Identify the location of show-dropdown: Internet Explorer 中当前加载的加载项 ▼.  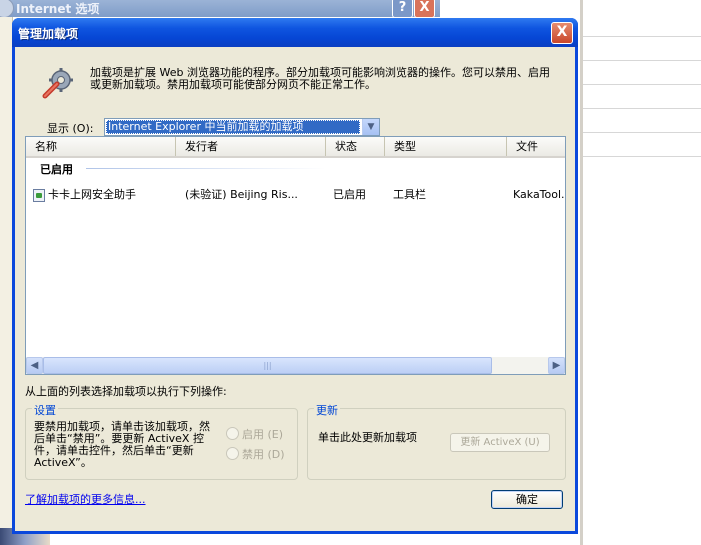
(242, 127).